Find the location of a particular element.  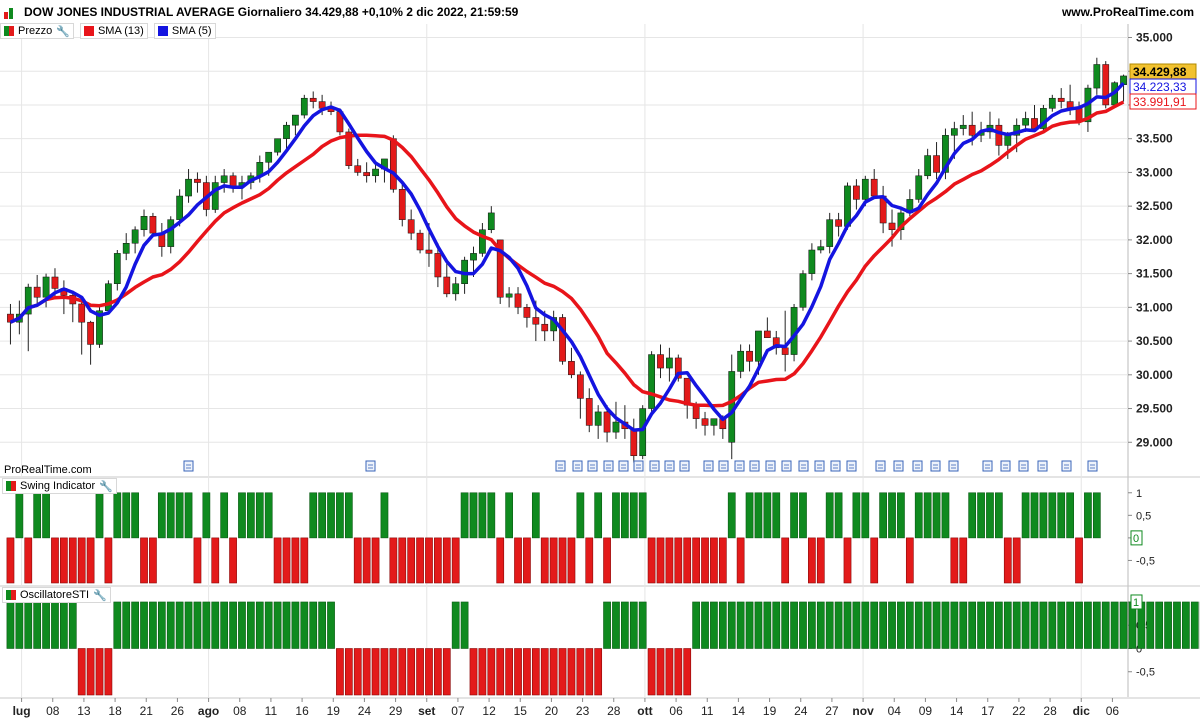

swing-label-text: Swing Indicator is located at coordinates (58, 486).